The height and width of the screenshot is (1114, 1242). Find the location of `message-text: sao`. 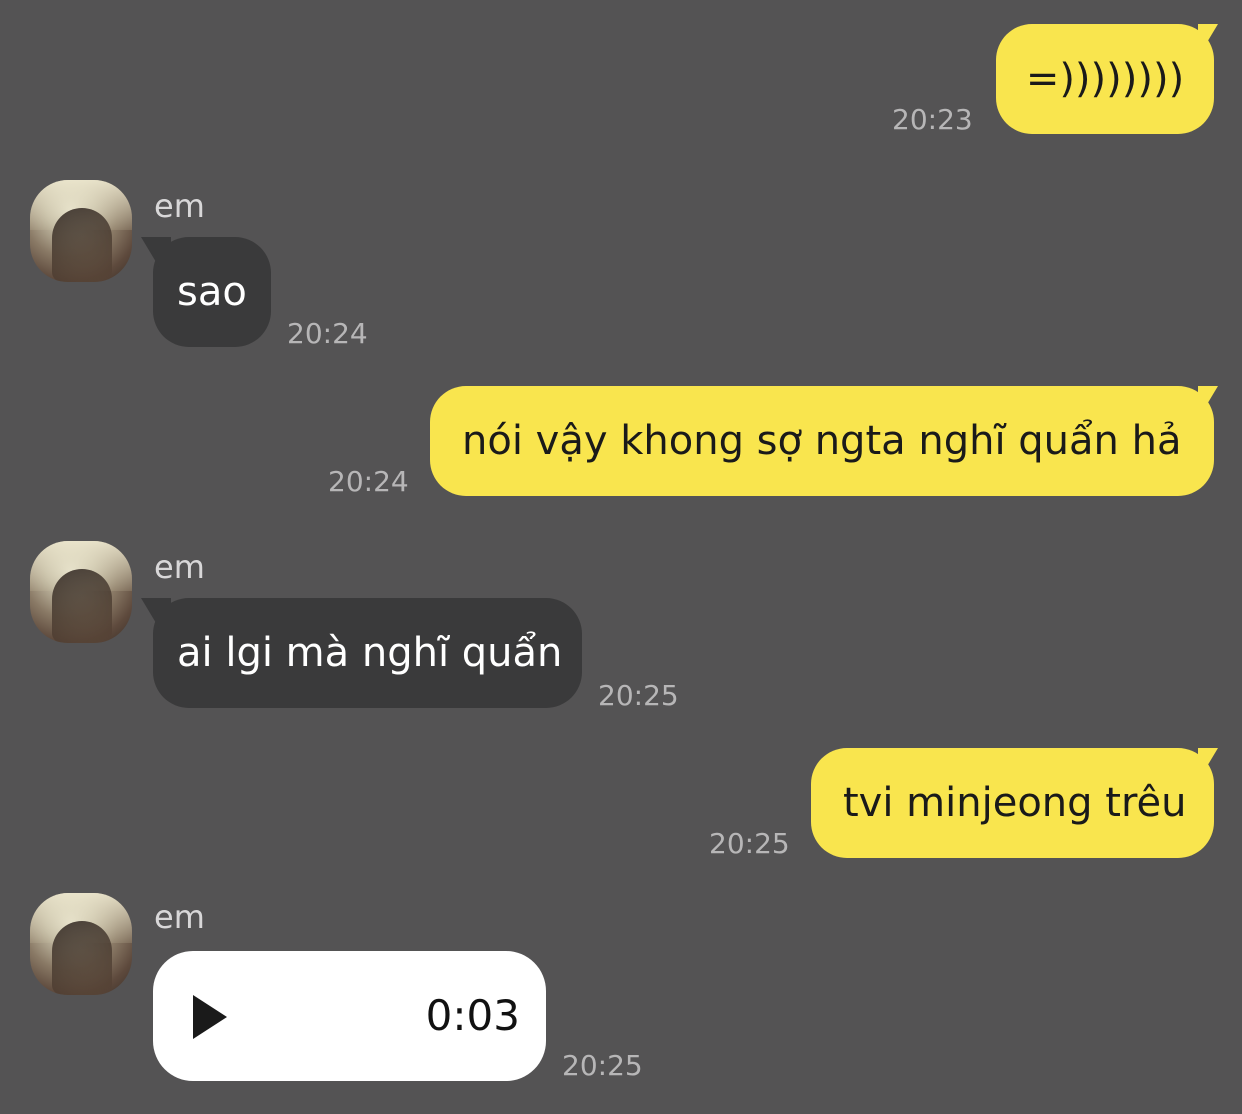

message-text: sao is located at coordinates (212, 292).